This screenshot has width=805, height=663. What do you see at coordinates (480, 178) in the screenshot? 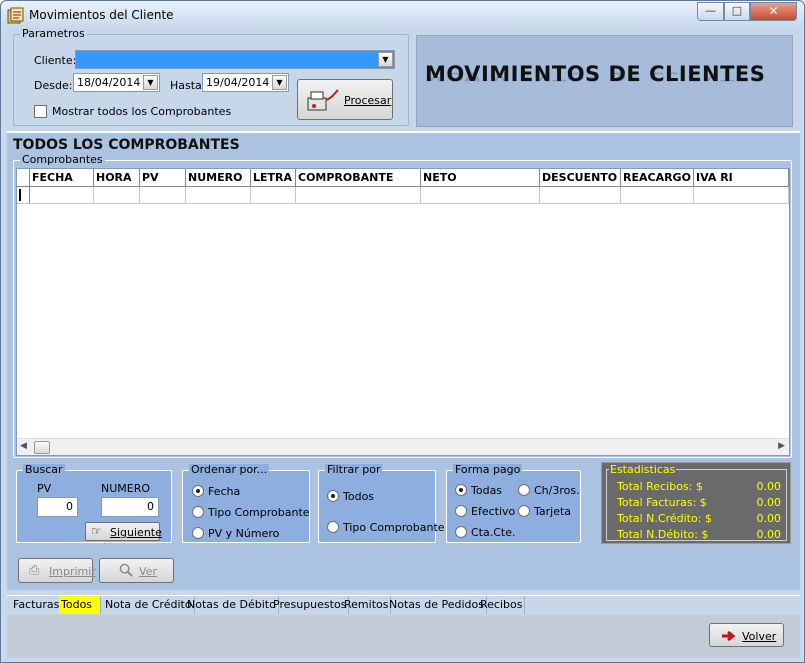
I see `column-header-neto: NETO` at bounding box center [480, 178].